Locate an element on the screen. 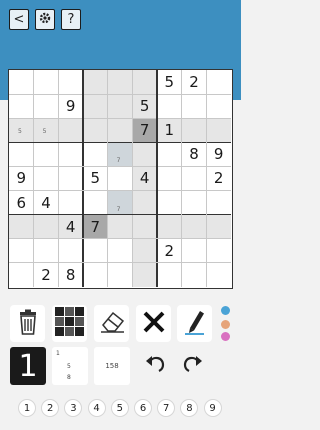  settings-button is located at coordinates (45, 19).